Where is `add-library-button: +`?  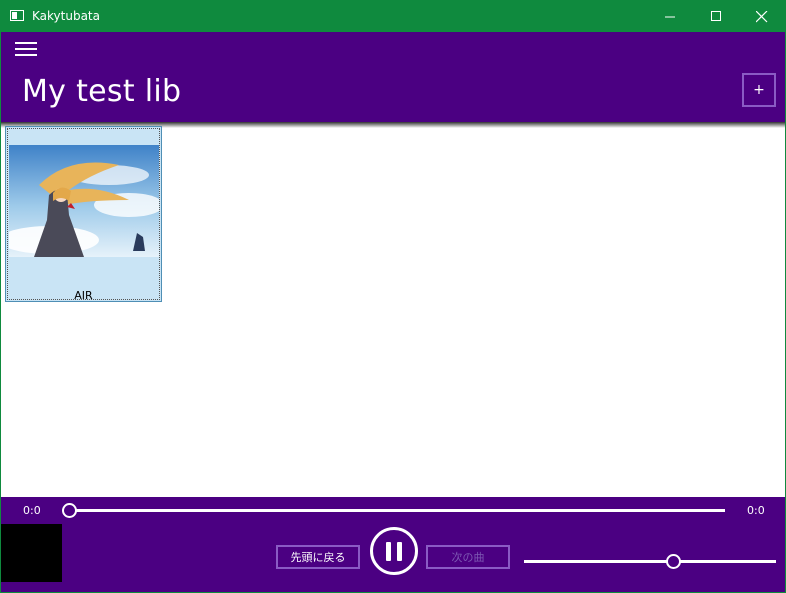
add-library-button: + is located at coordinates (759, 90).